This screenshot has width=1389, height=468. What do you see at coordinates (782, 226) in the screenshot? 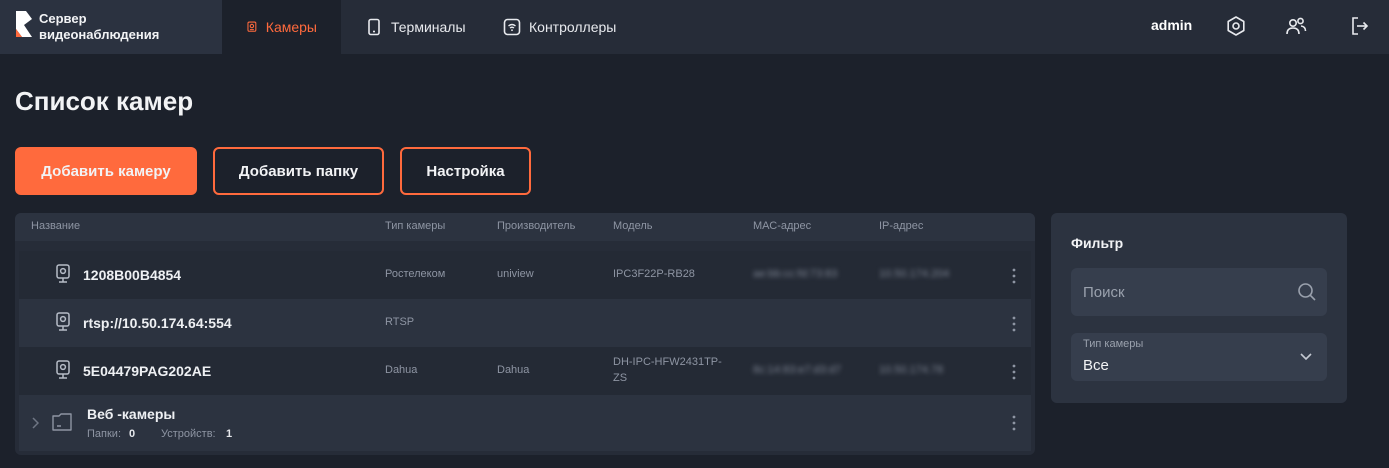
I see `column-mac: МАС-адрес` at bounding box center [782, 226].